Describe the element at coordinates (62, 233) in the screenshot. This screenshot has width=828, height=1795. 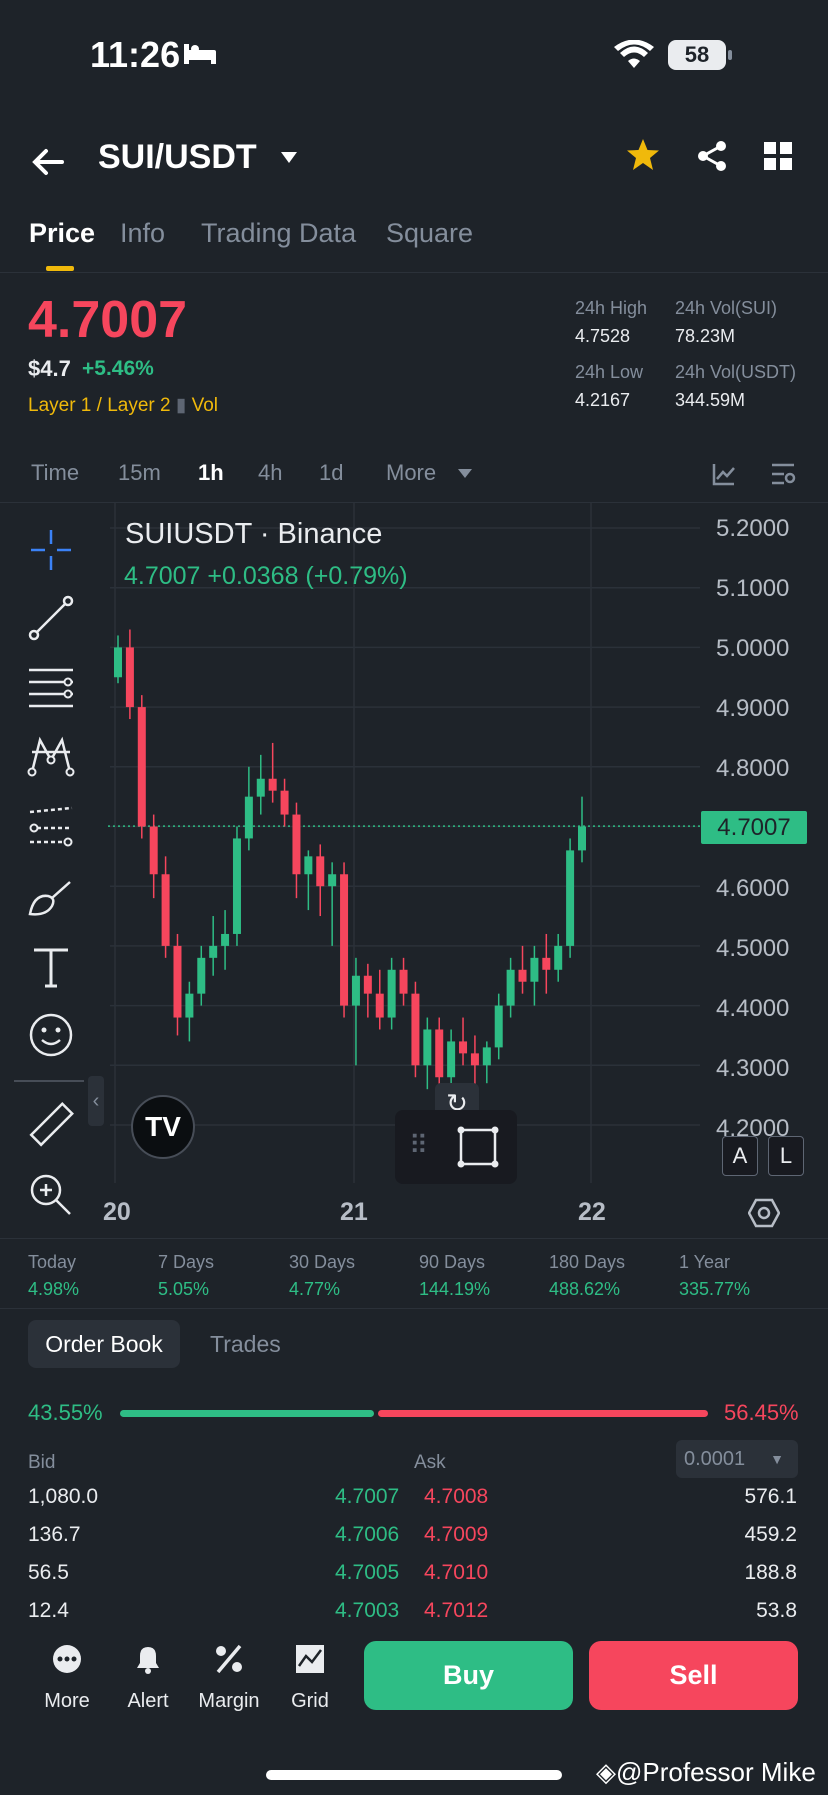
I see `tab-price: Price` at that location.